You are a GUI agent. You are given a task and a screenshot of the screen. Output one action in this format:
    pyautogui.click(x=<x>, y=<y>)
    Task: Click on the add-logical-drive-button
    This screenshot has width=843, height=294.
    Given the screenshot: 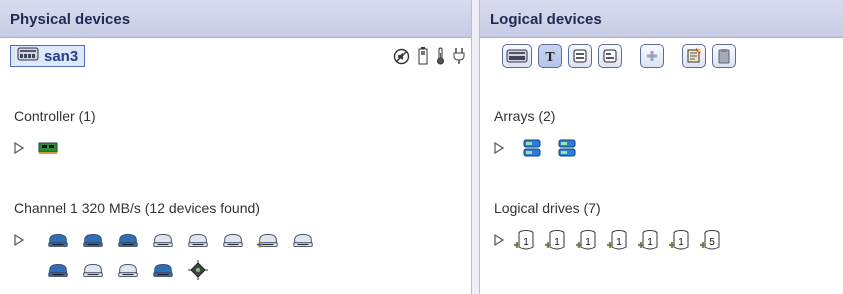 What is the action you would take?
    pyautogui.click(x=652, y=56)
    